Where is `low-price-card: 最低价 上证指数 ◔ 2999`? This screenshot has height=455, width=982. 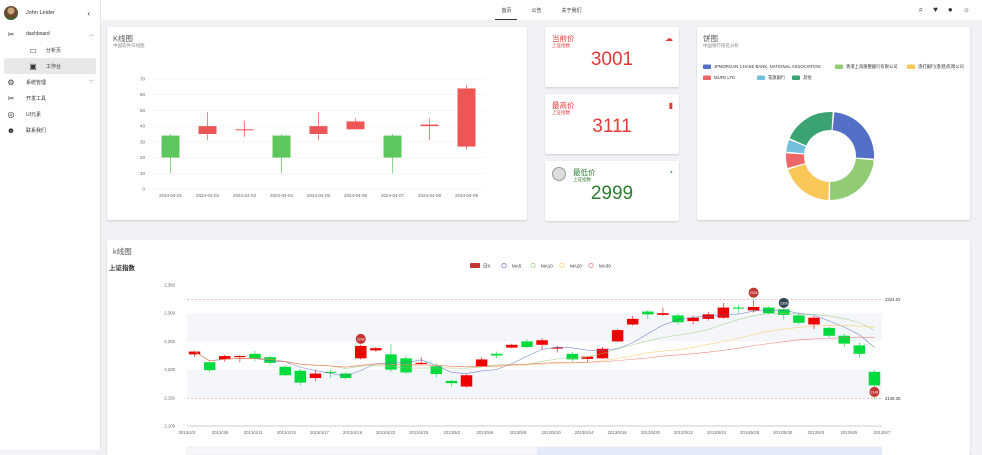
low-price-card: 最低价 上证指数 ◔ 2999 is located at coordinates (612, 191).